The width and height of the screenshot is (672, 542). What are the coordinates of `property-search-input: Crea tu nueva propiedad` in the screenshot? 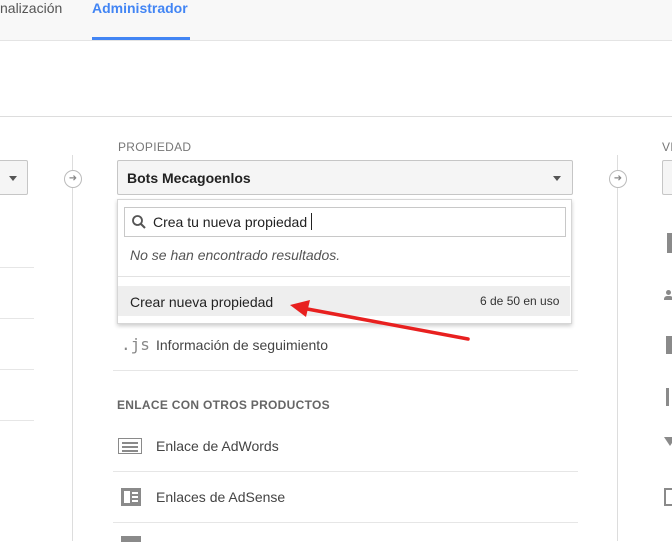 It's located at (345, 222).